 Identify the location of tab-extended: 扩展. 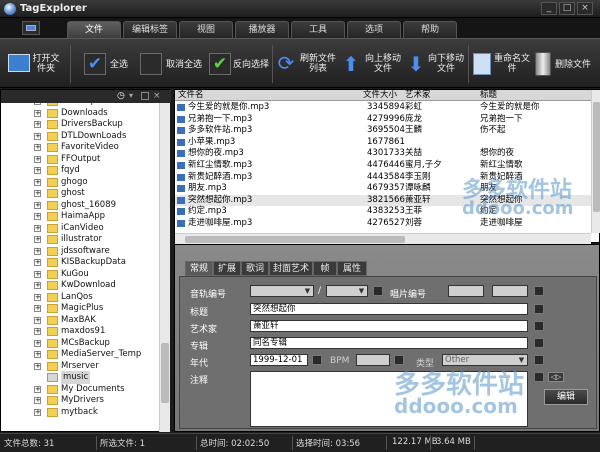
(227, 268).